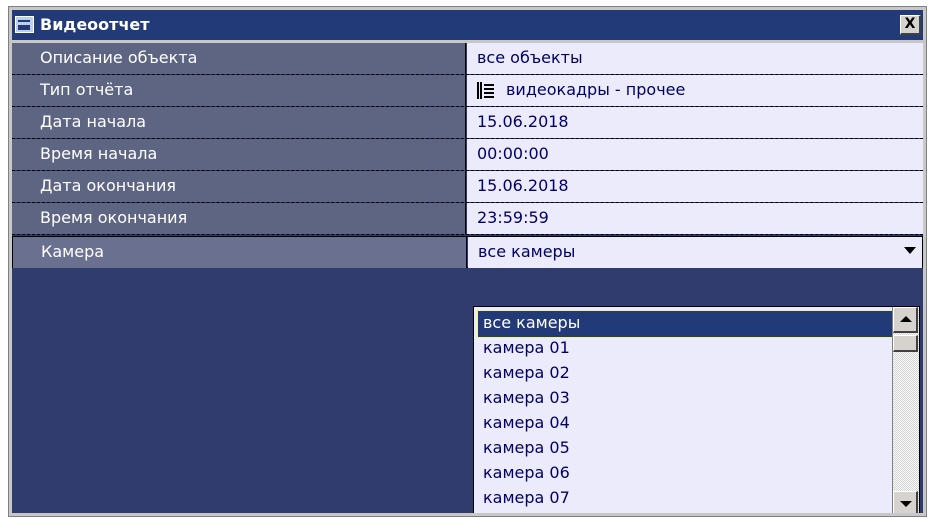  I want to click on property-label: Тип отчёта, so click(239, 90).